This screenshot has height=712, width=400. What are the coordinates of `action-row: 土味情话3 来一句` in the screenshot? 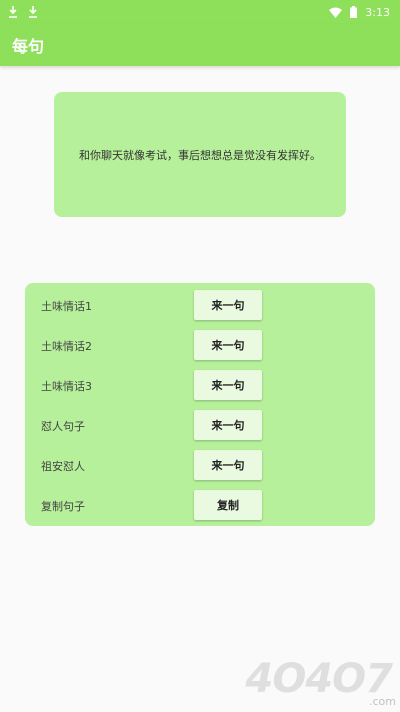 It's located at (200, 386).